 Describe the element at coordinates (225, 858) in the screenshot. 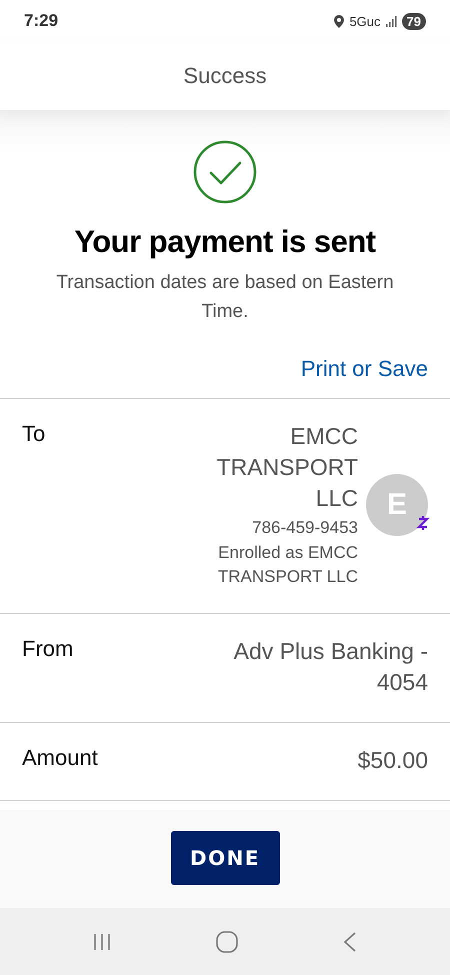

I see `done-button: DONE` at that location.